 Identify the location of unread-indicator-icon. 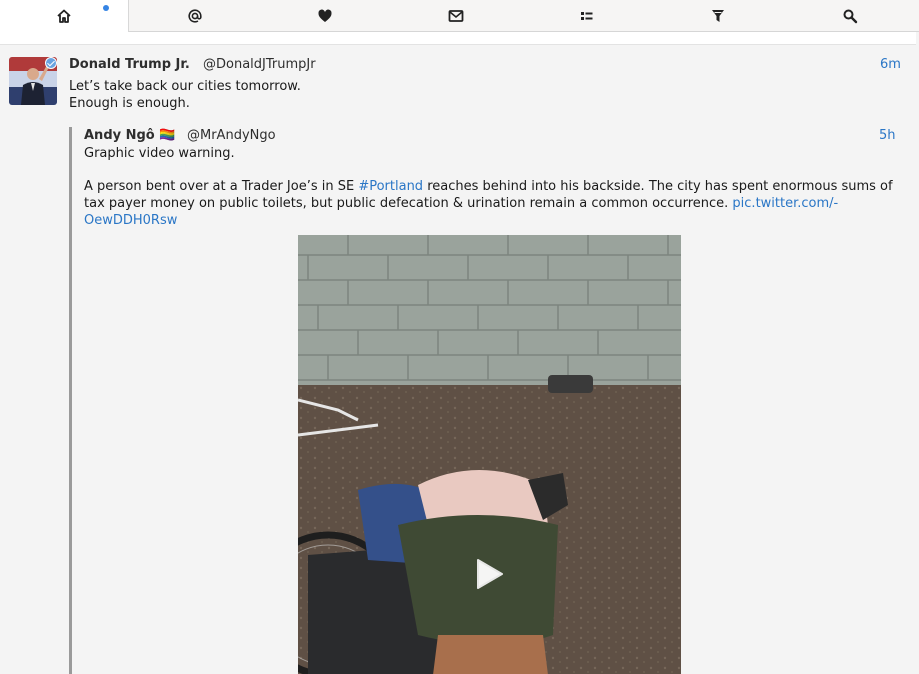
(106, 8).